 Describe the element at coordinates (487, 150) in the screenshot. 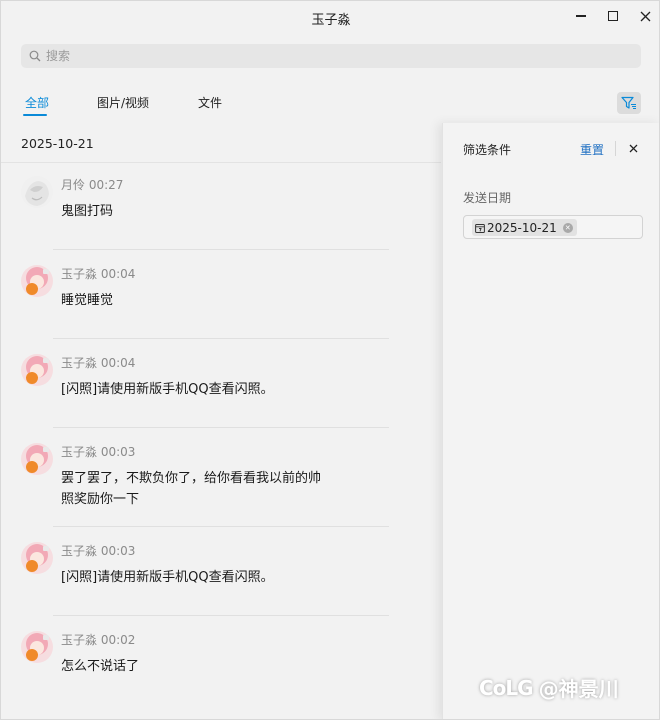

I see `filter-panel-title: 筛选条件` at that location.